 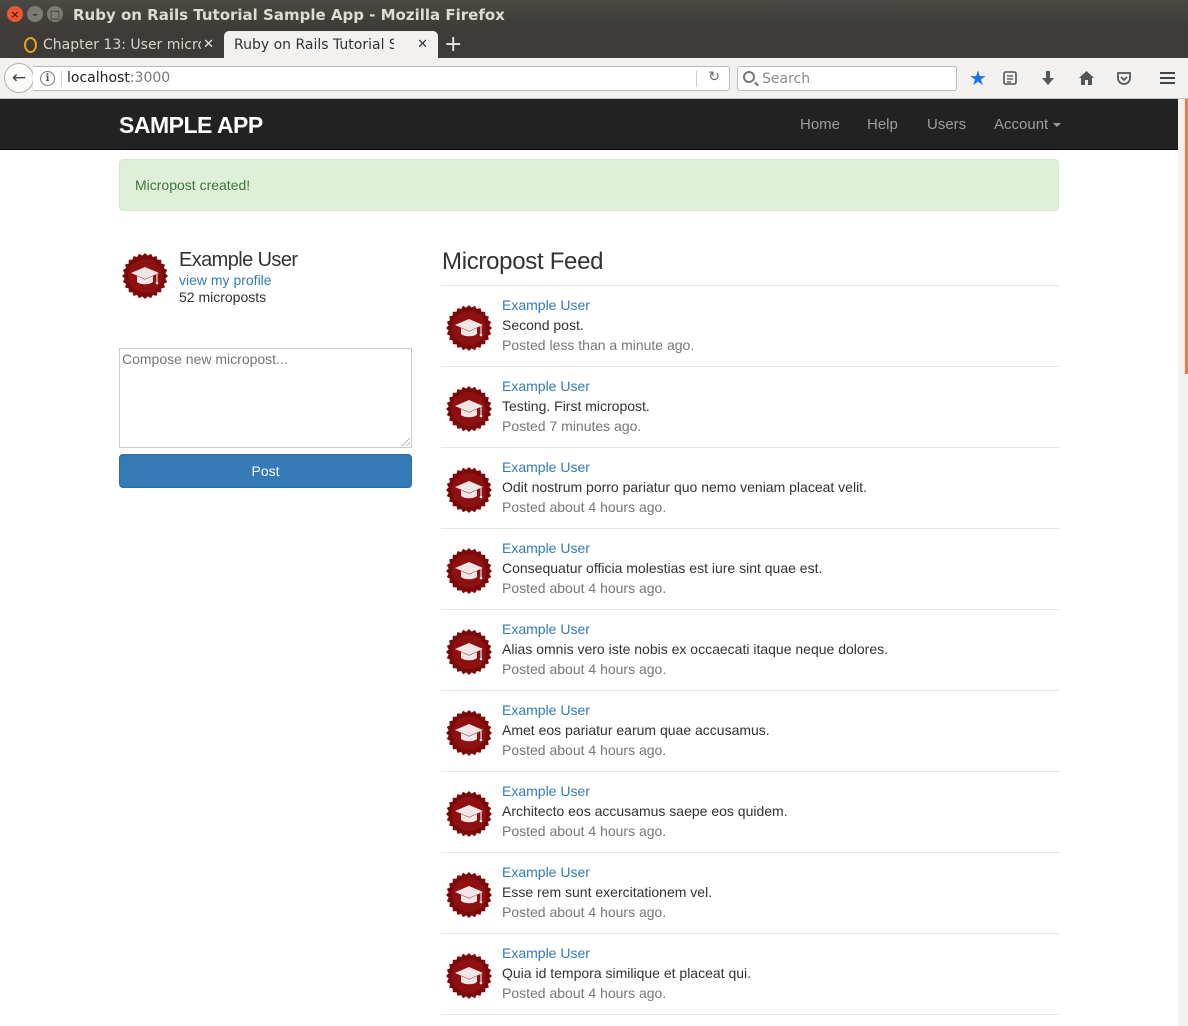 I want to click on feed-item-content: Second post., so click(x=543, y=325).